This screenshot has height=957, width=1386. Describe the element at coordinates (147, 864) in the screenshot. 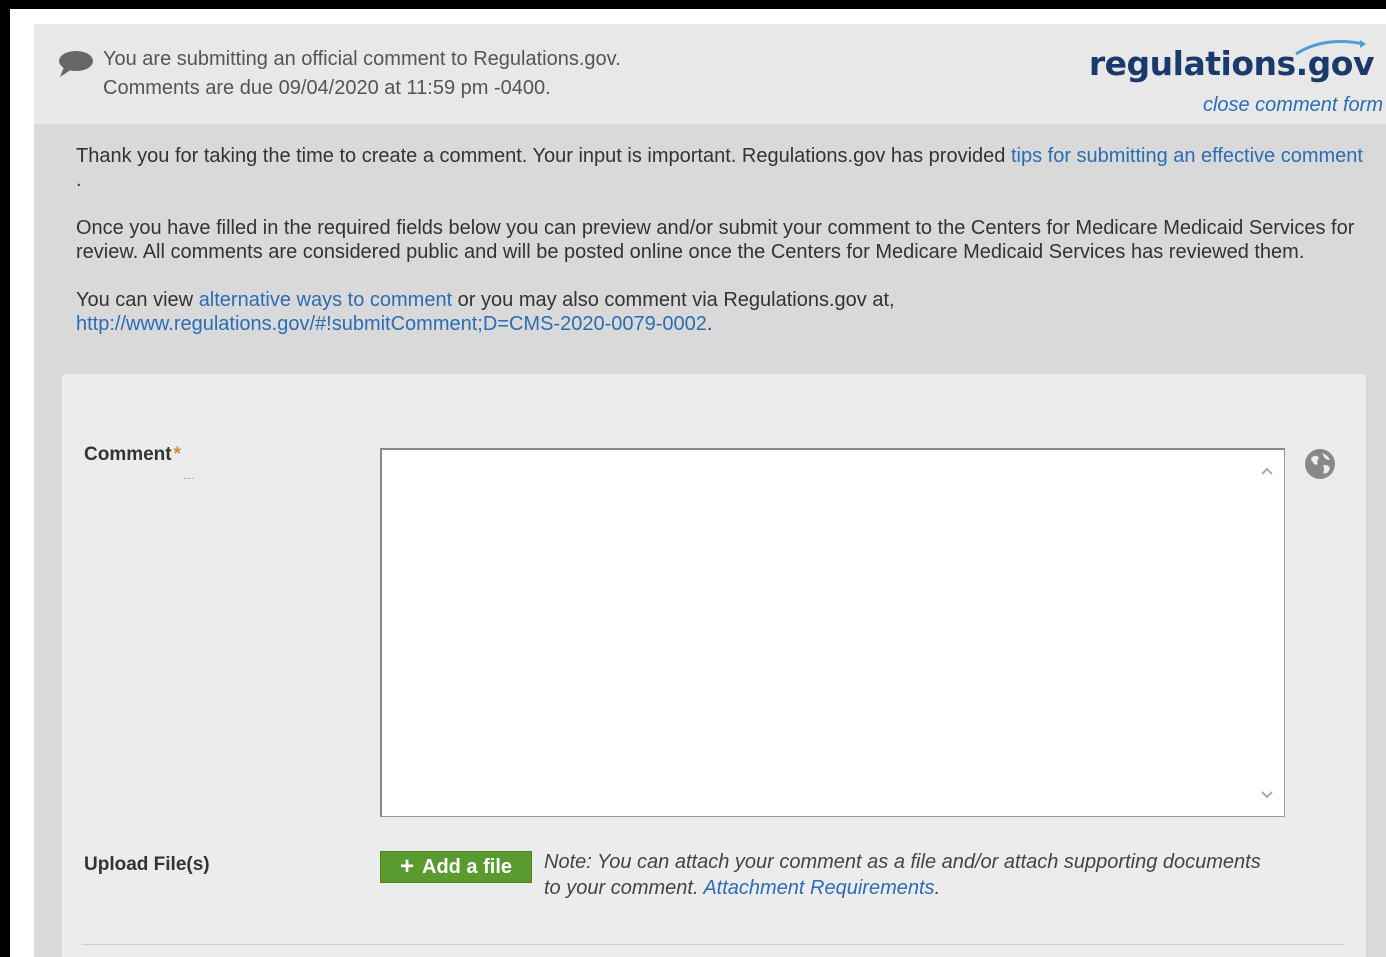

I see `upload-files-label: Upload File(s)` at that location.